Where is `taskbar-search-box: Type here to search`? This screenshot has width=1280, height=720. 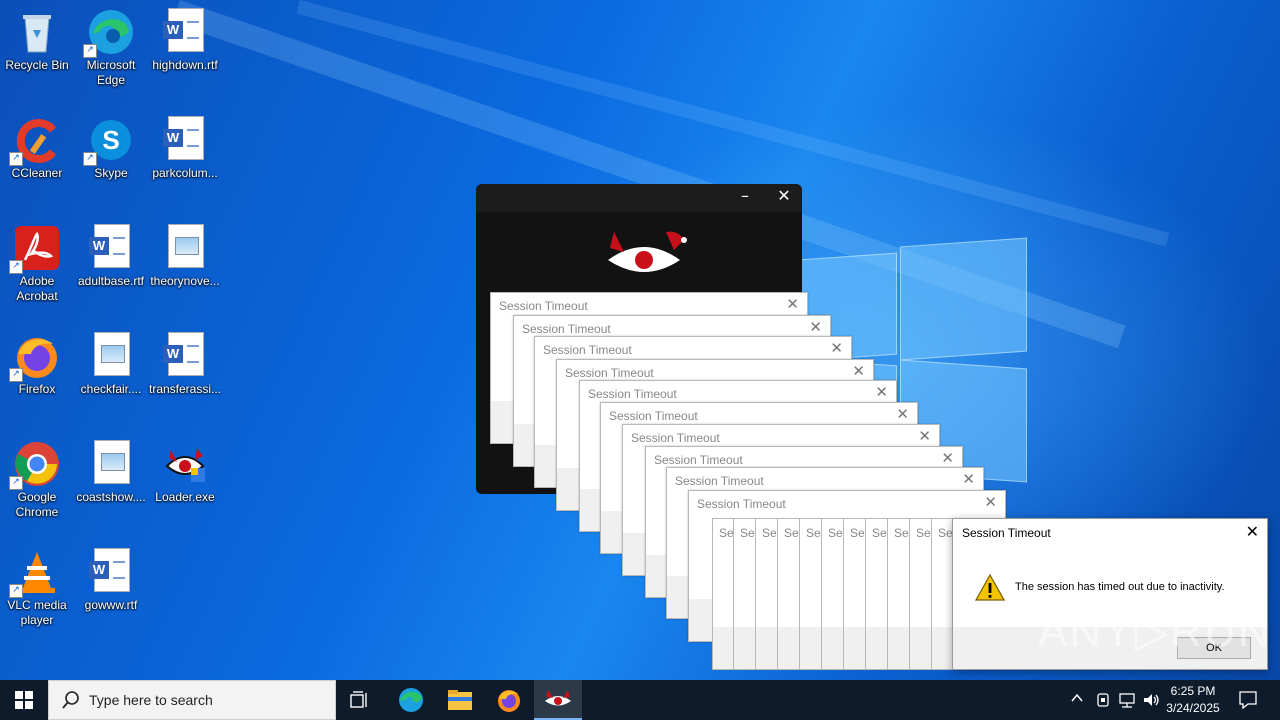
taskbar-search-box: Type here to search is located at coordinates (192, 700).